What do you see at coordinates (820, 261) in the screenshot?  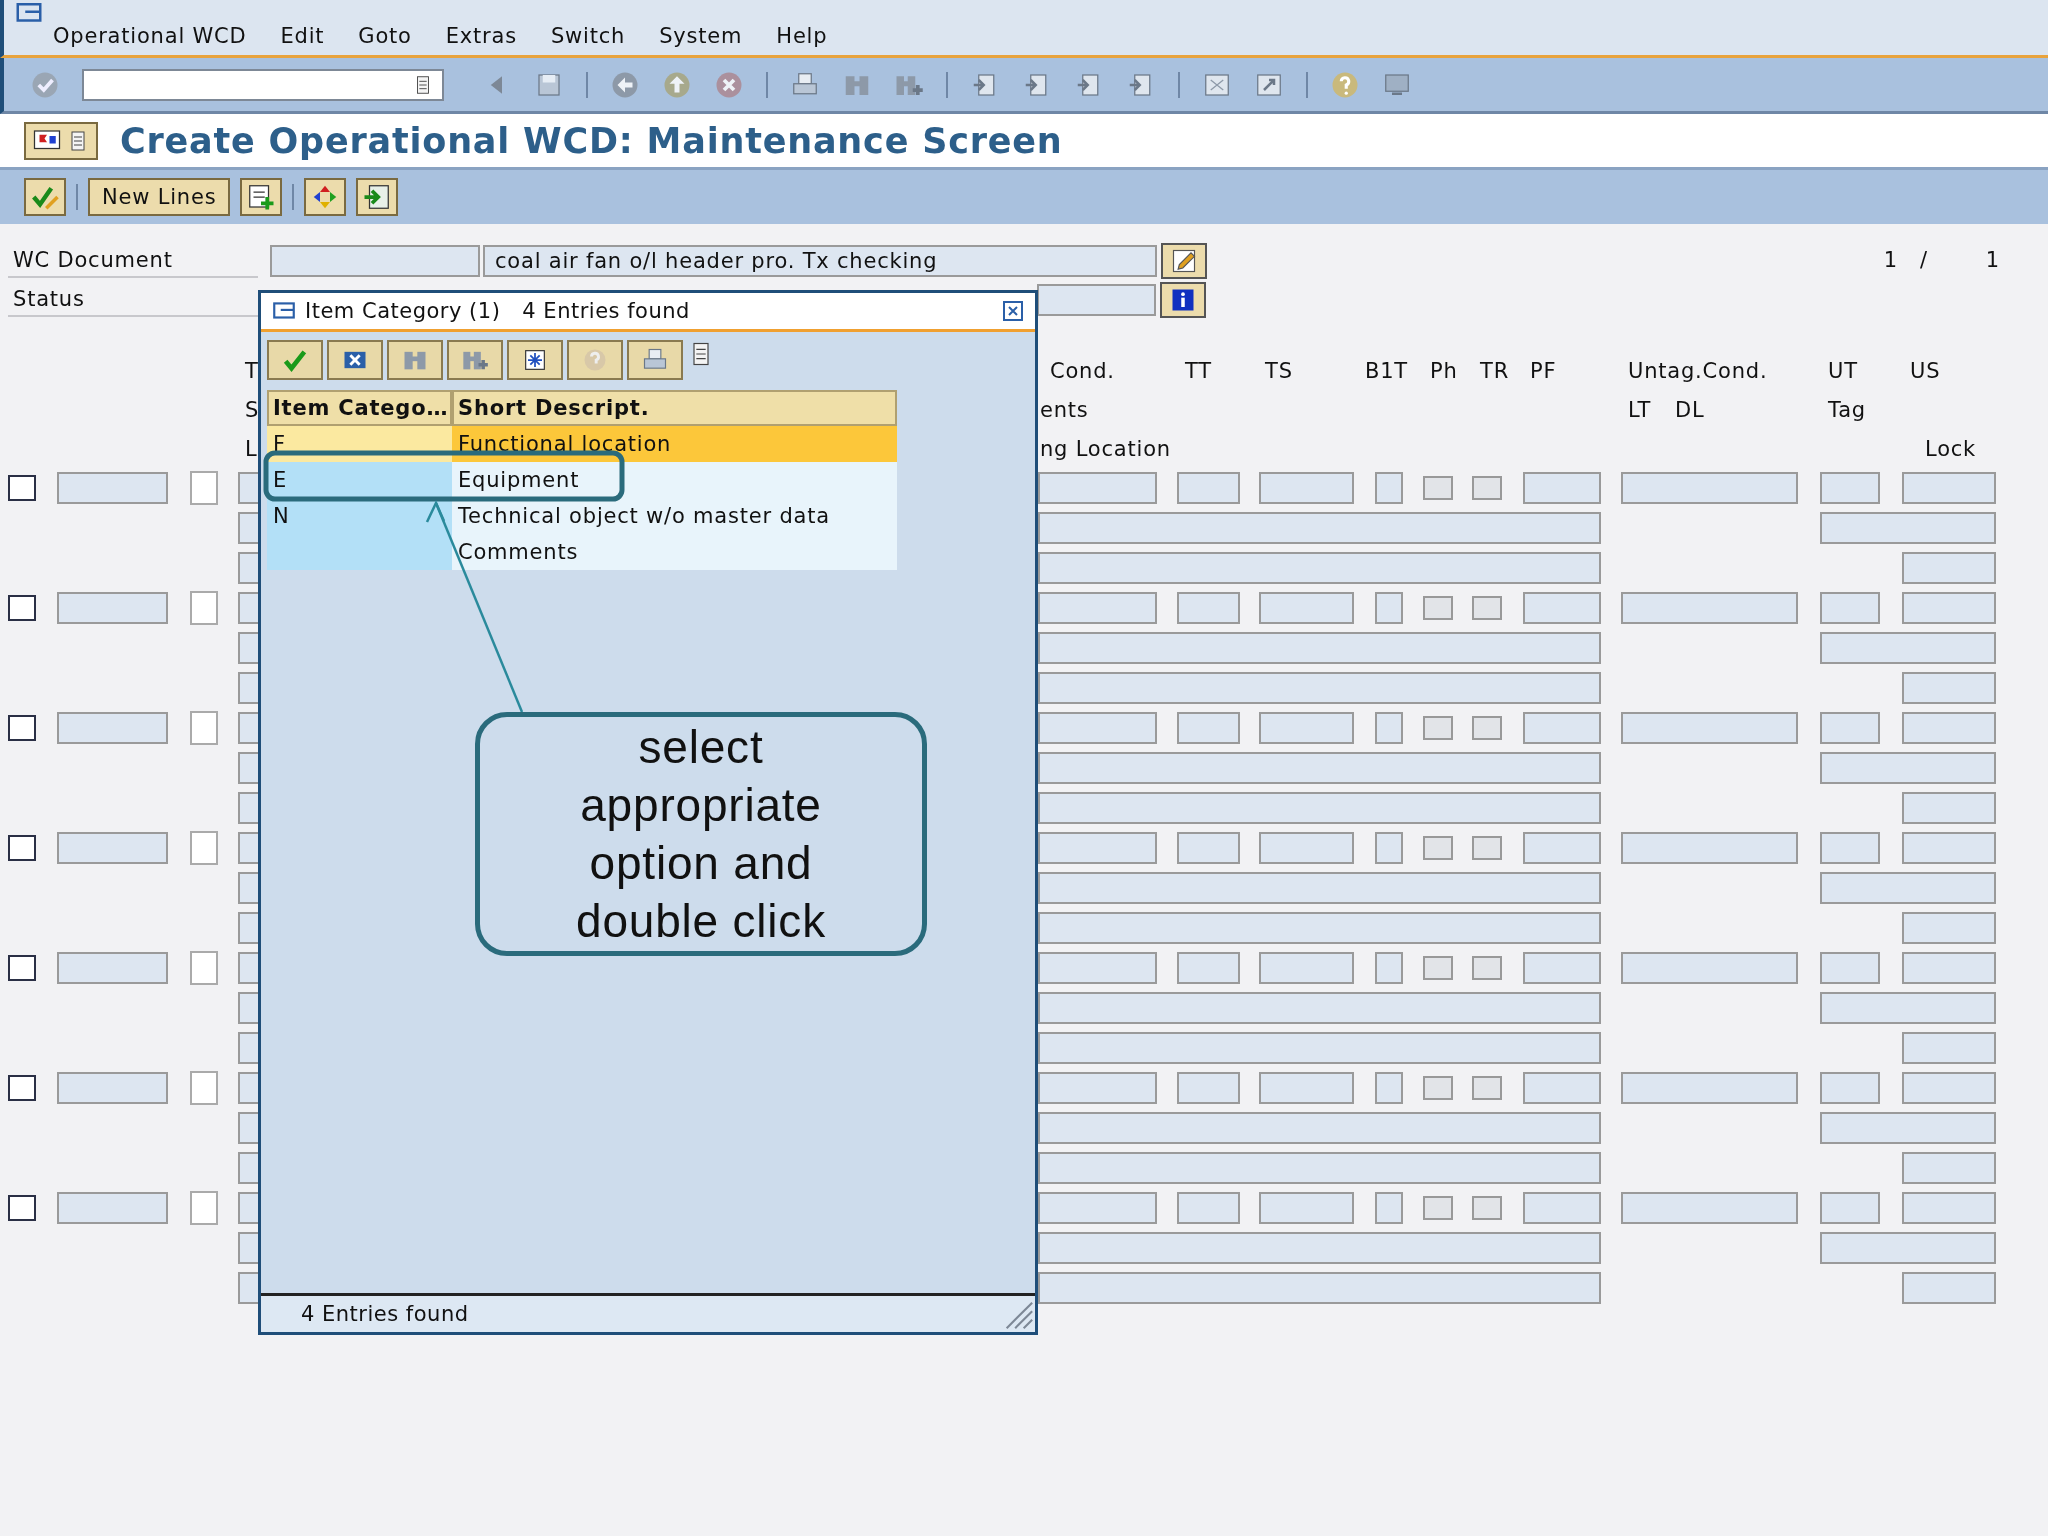 I see `description-field: coal air fan o/l header pro. Tx checking` at bounding box center [820, 261].